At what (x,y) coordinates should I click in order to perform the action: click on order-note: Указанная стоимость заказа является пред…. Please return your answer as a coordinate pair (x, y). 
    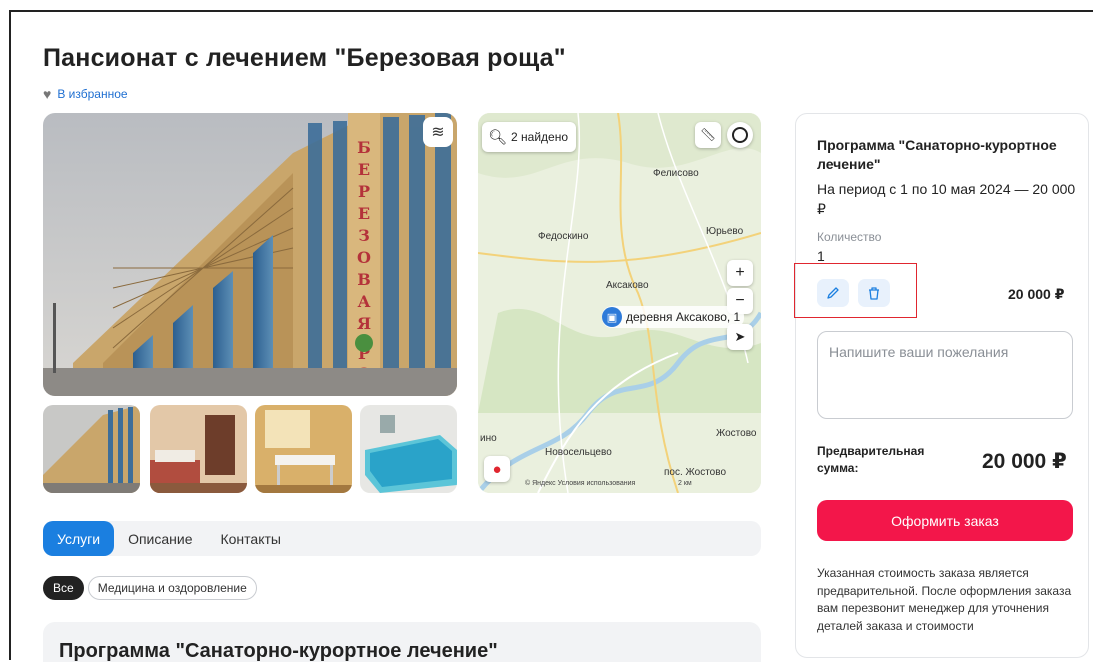
    Looking at the image, I should click on (944, 599).